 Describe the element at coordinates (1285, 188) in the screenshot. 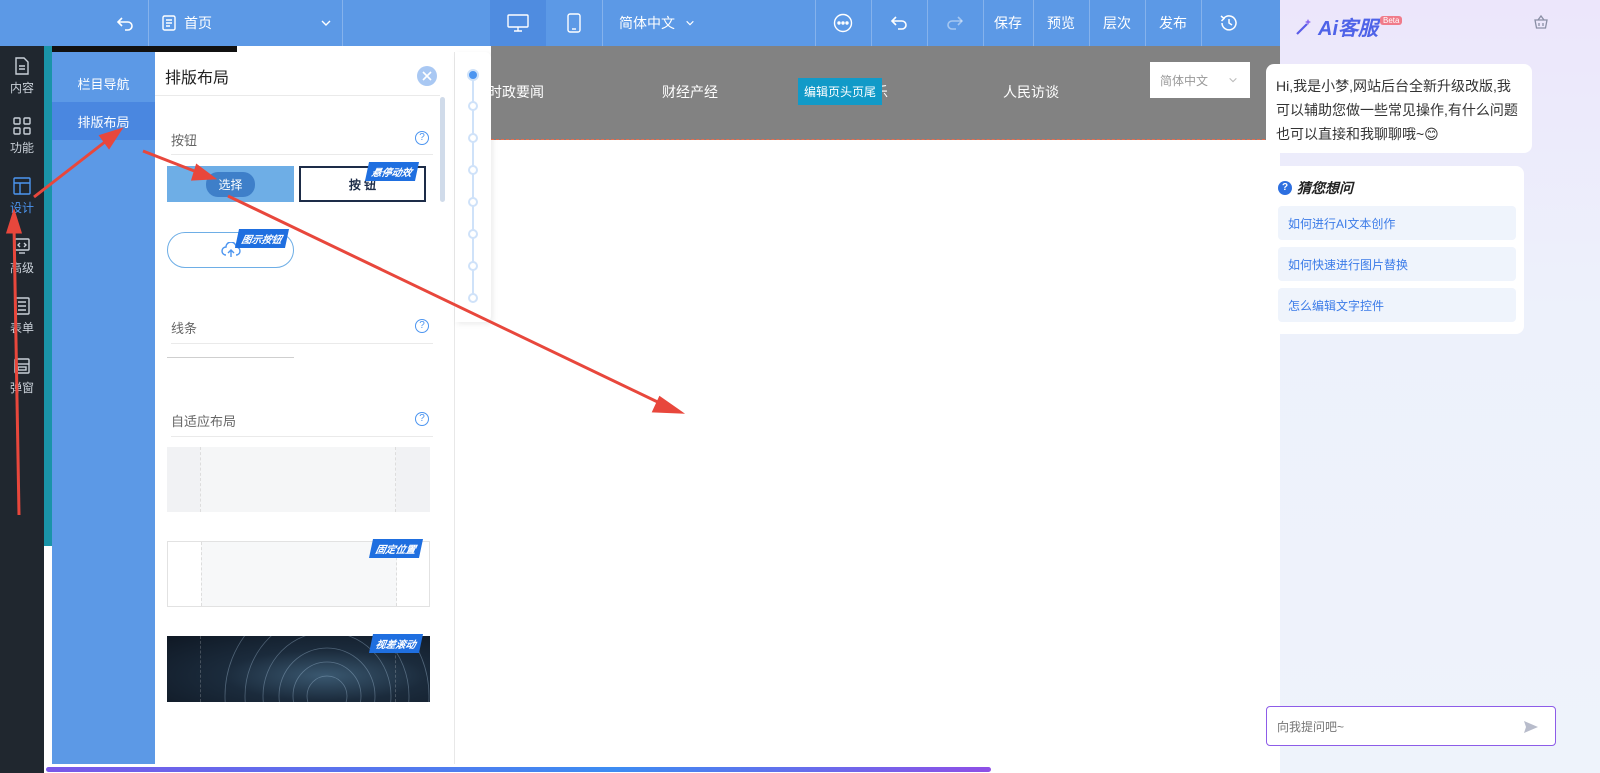

I see `question-icon: ?` at that location.